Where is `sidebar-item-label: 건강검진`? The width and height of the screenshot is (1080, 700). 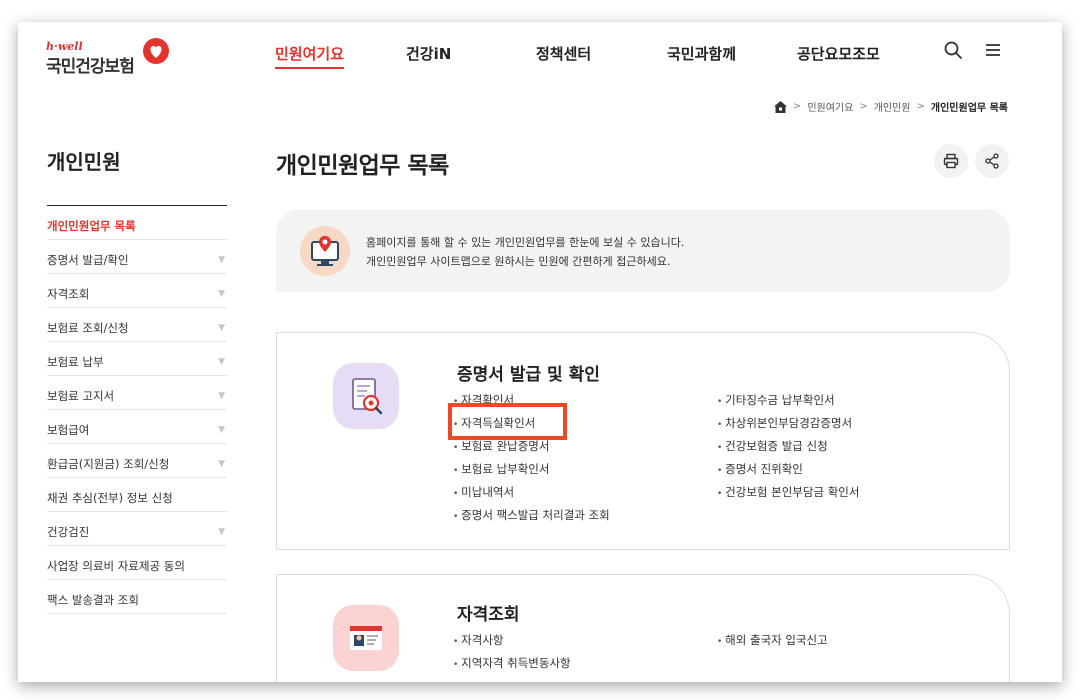
sidebar-item-label: 건강검진 is located at coordinates (68, 531).